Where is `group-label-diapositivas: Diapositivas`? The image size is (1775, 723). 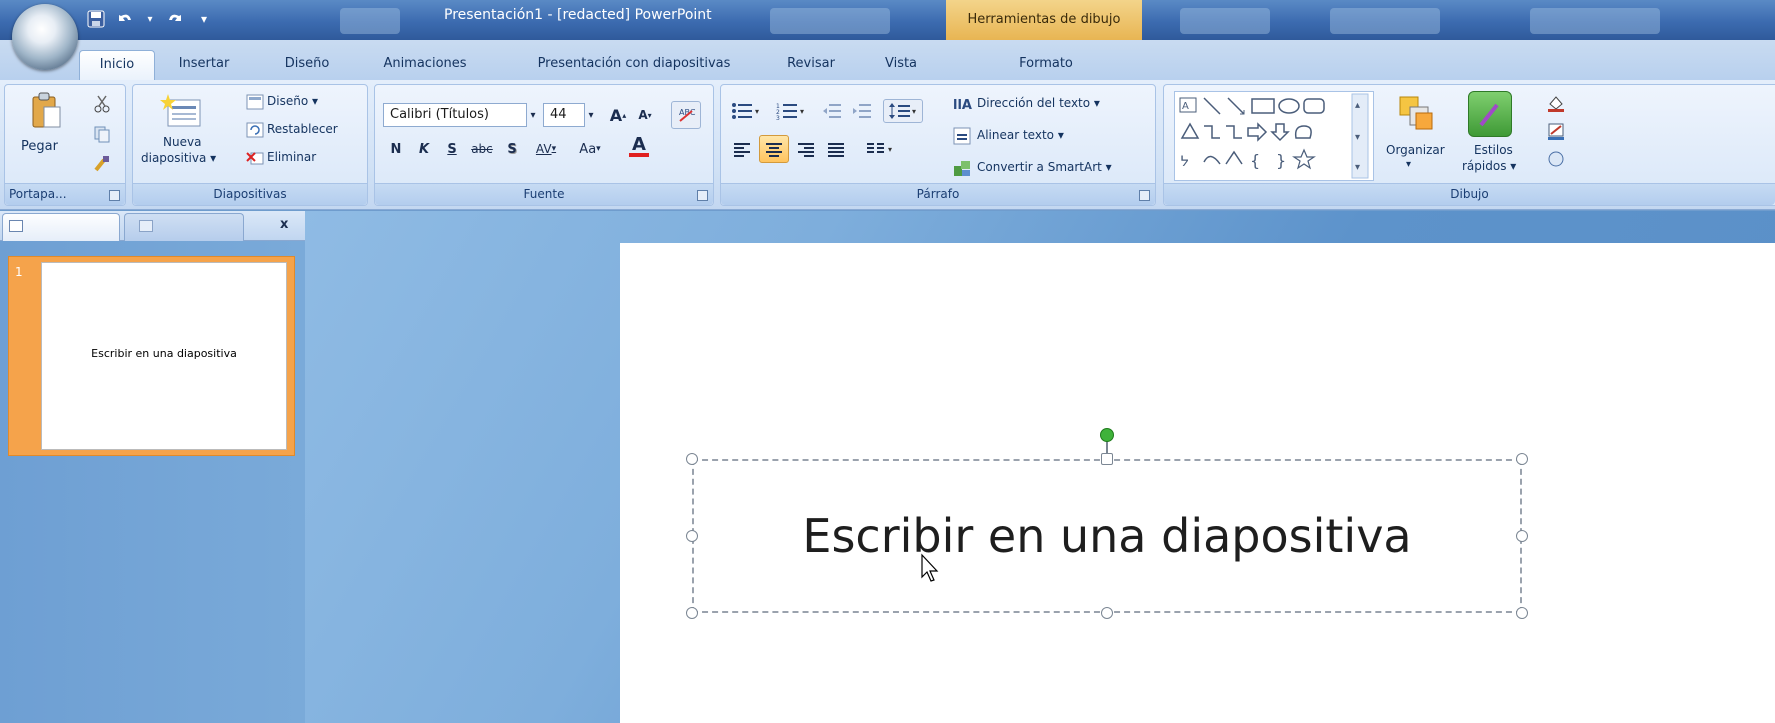
group-label-diapositivas: Diapositivas is located at coordinates (250, 194).